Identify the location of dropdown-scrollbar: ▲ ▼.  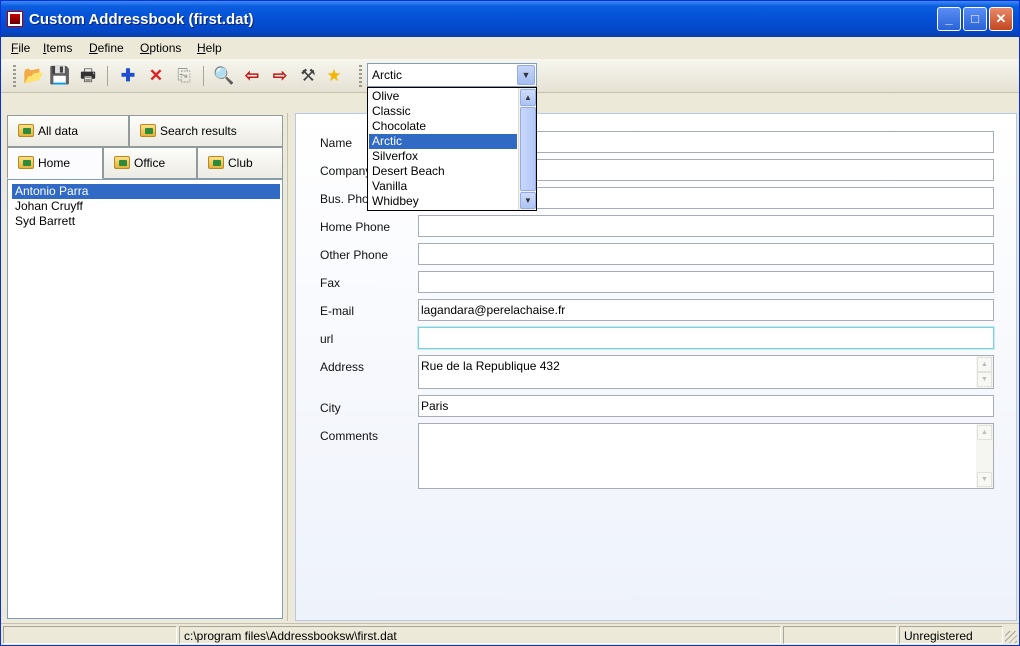
(527, 149).